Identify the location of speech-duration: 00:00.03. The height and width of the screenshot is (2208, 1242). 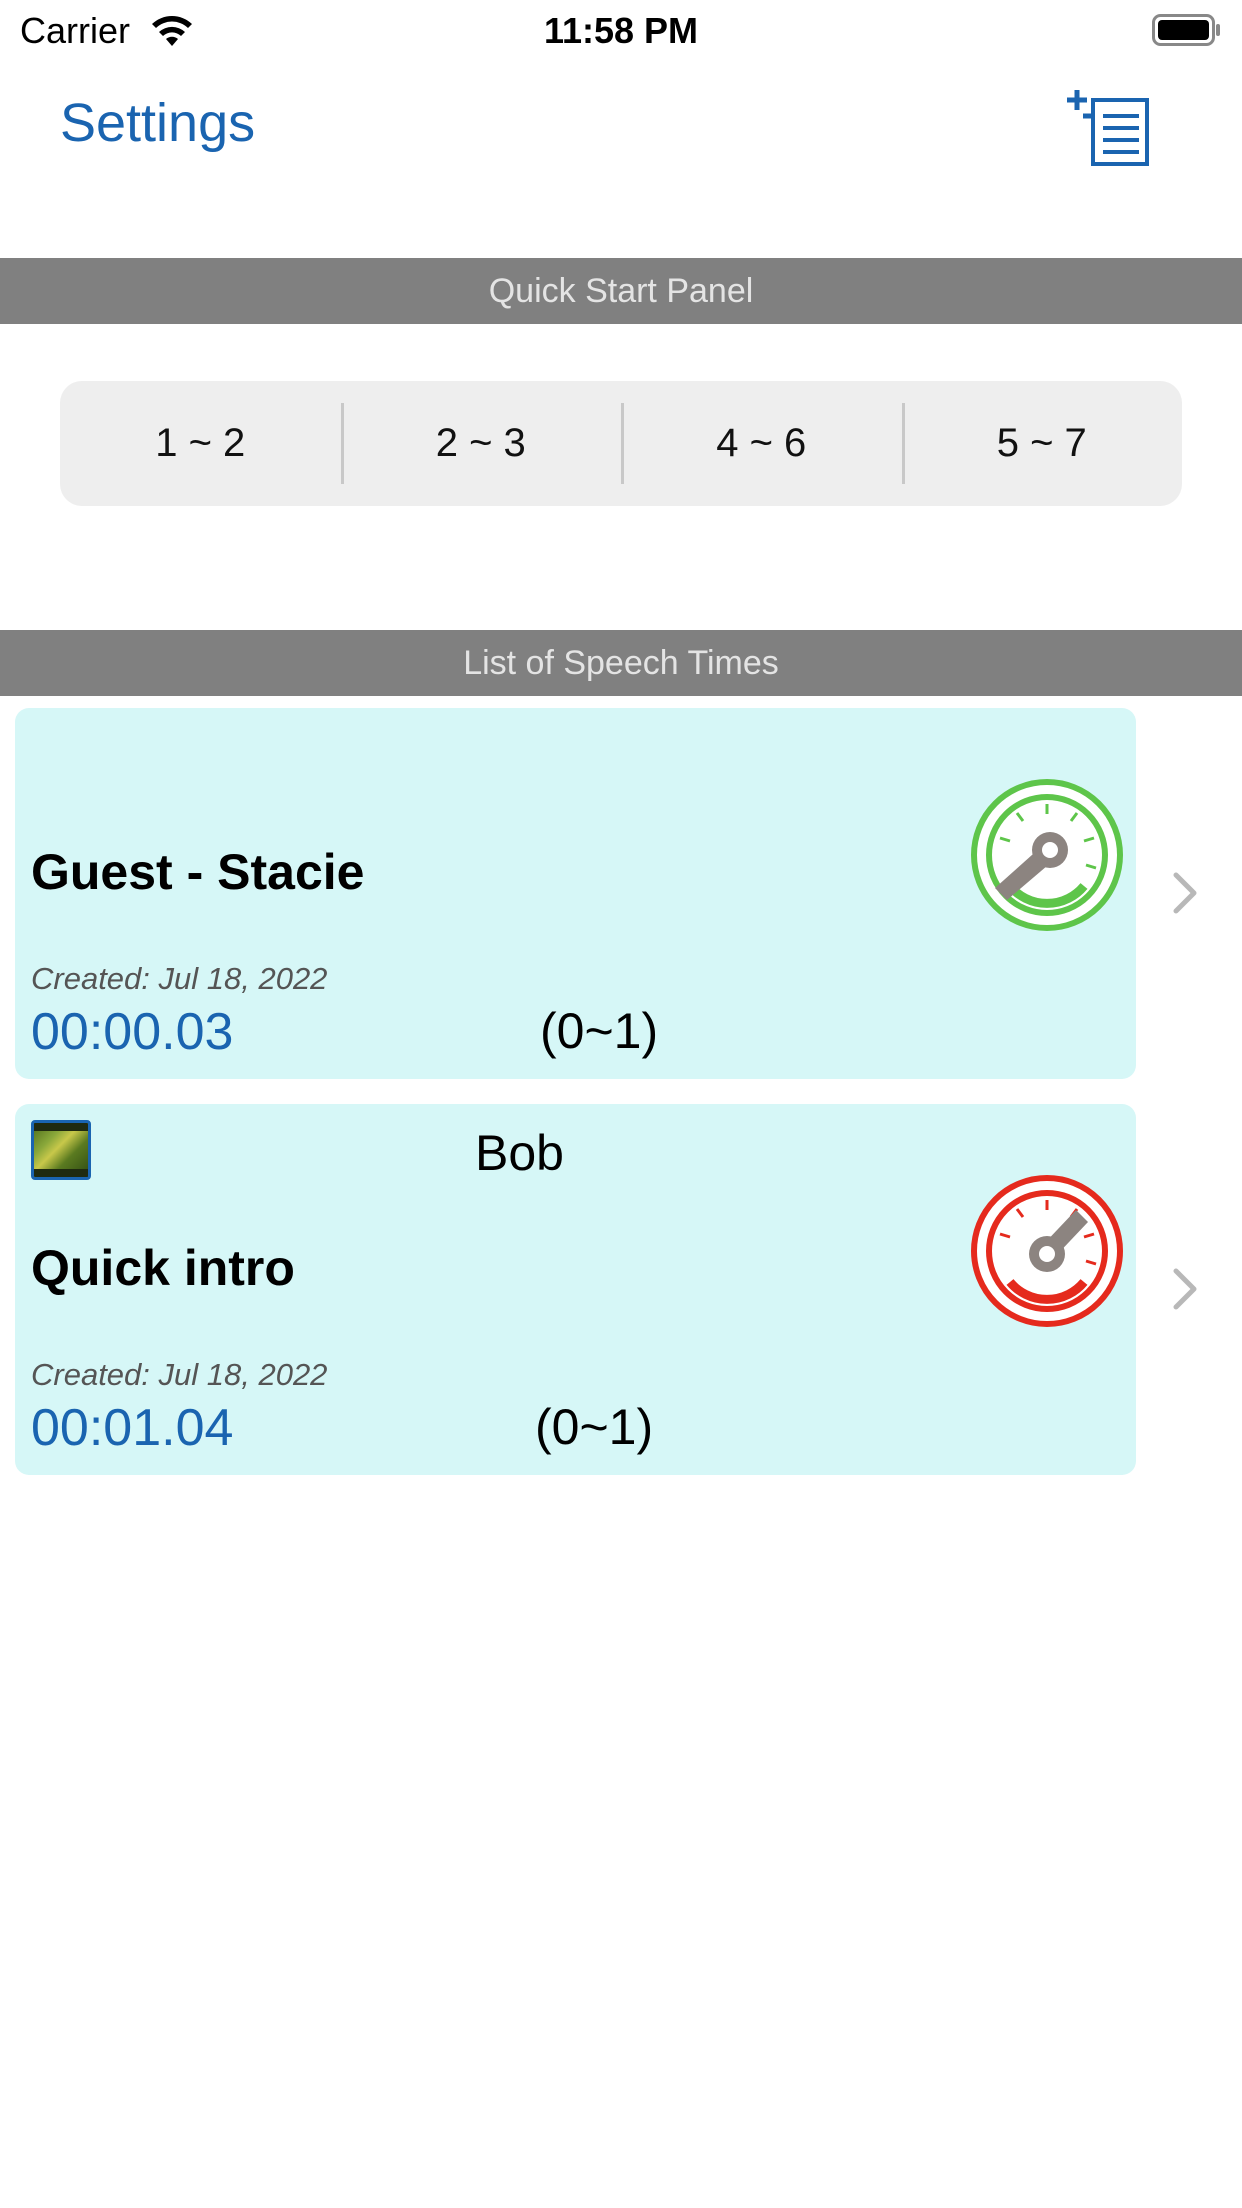
(132, 1032).